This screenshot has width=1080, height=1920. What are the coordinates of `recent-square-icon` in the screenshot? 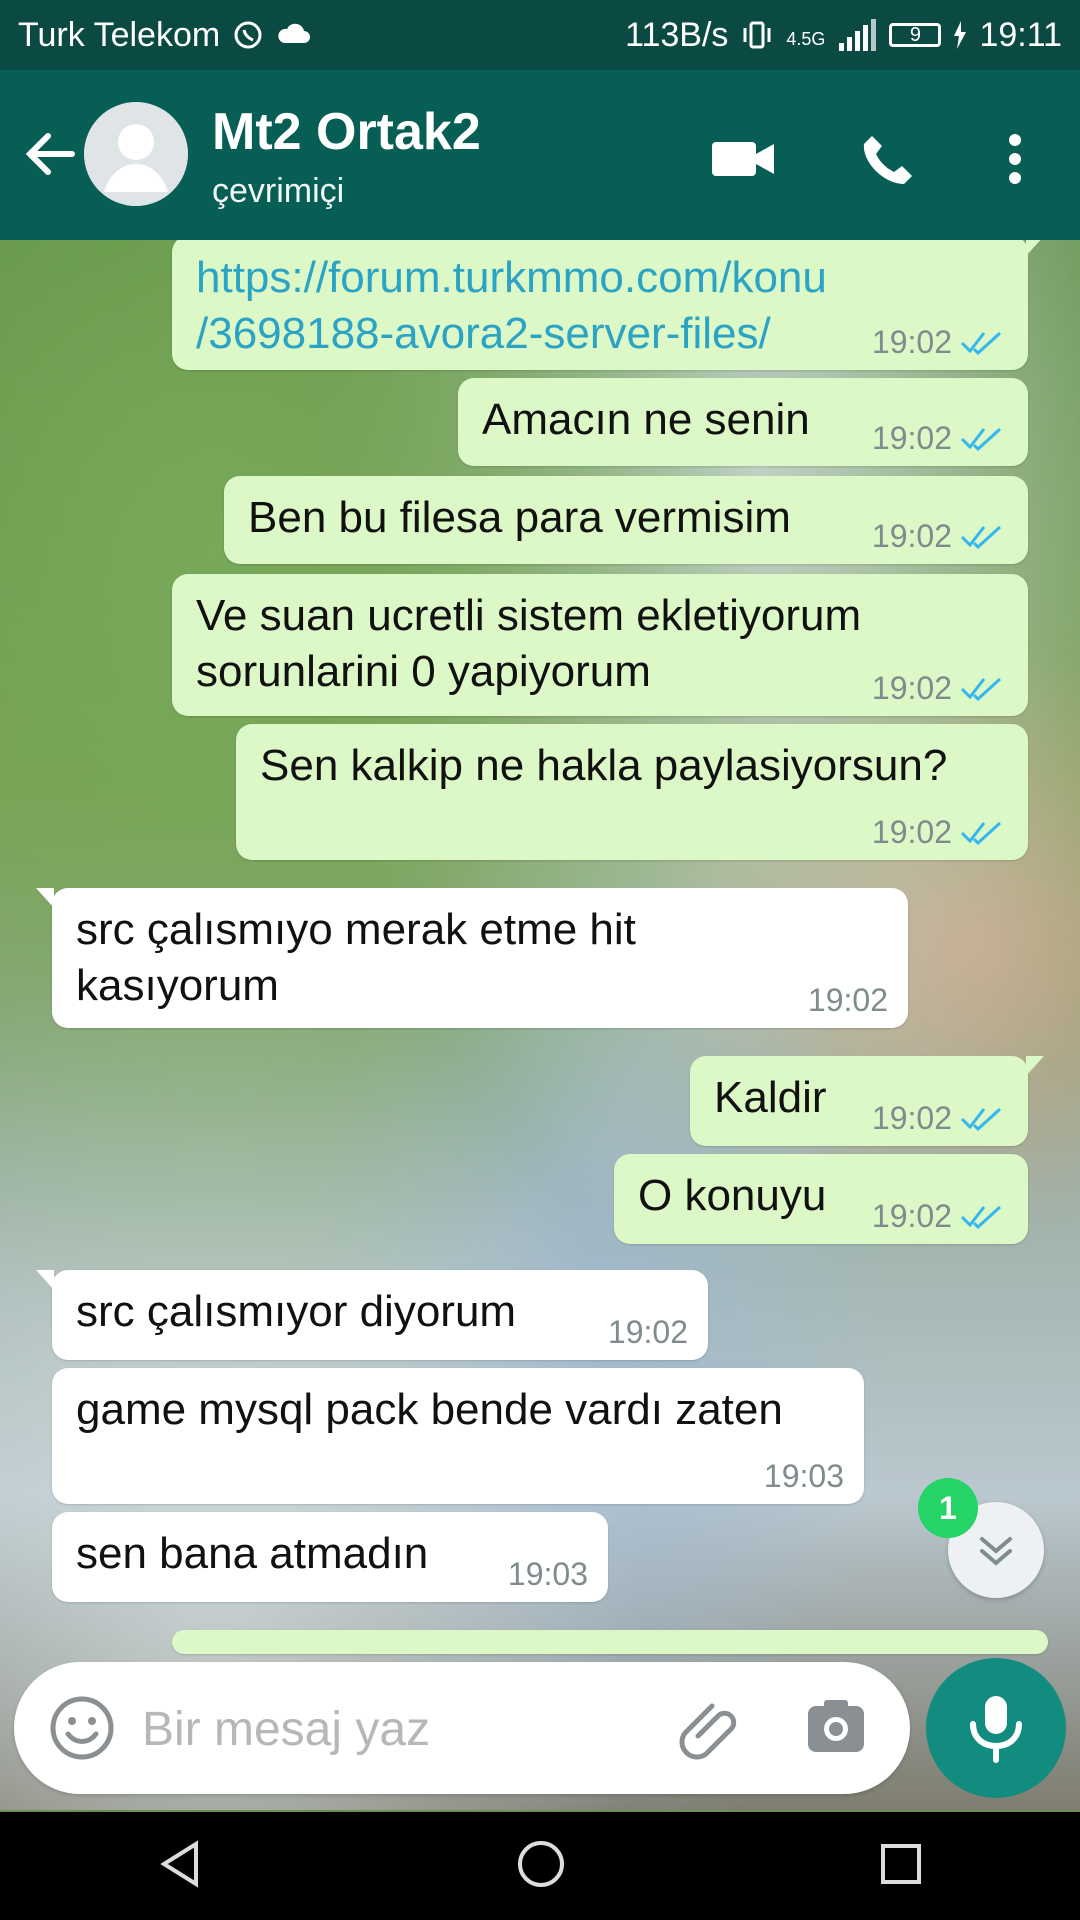 It's located at (901, 1866).